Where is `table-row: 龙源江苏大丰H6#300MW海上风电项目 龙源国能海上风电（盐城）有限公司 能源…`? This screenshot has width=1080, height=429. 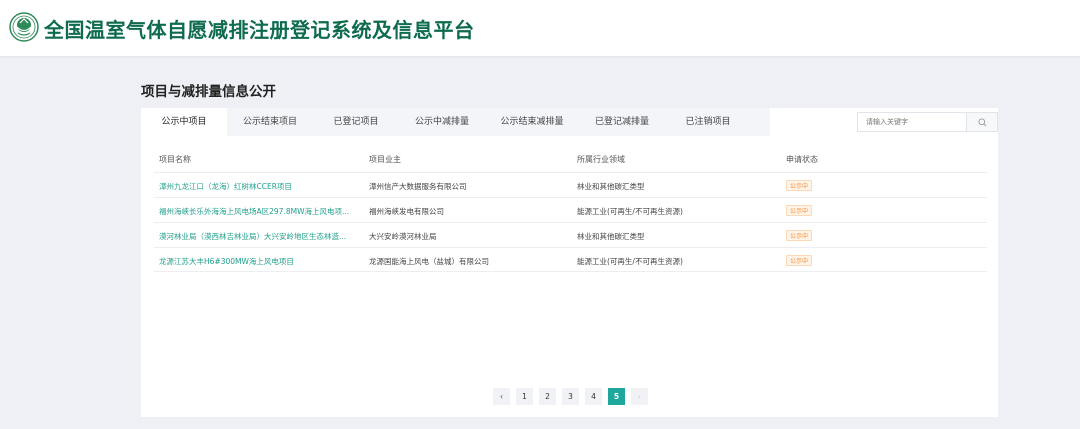
table-row: 龙源江苏大丰H6#300MW海上风电项目 龙源国能海上风电（盐城）有限公司 能源… is located at coordinates (570, 259).